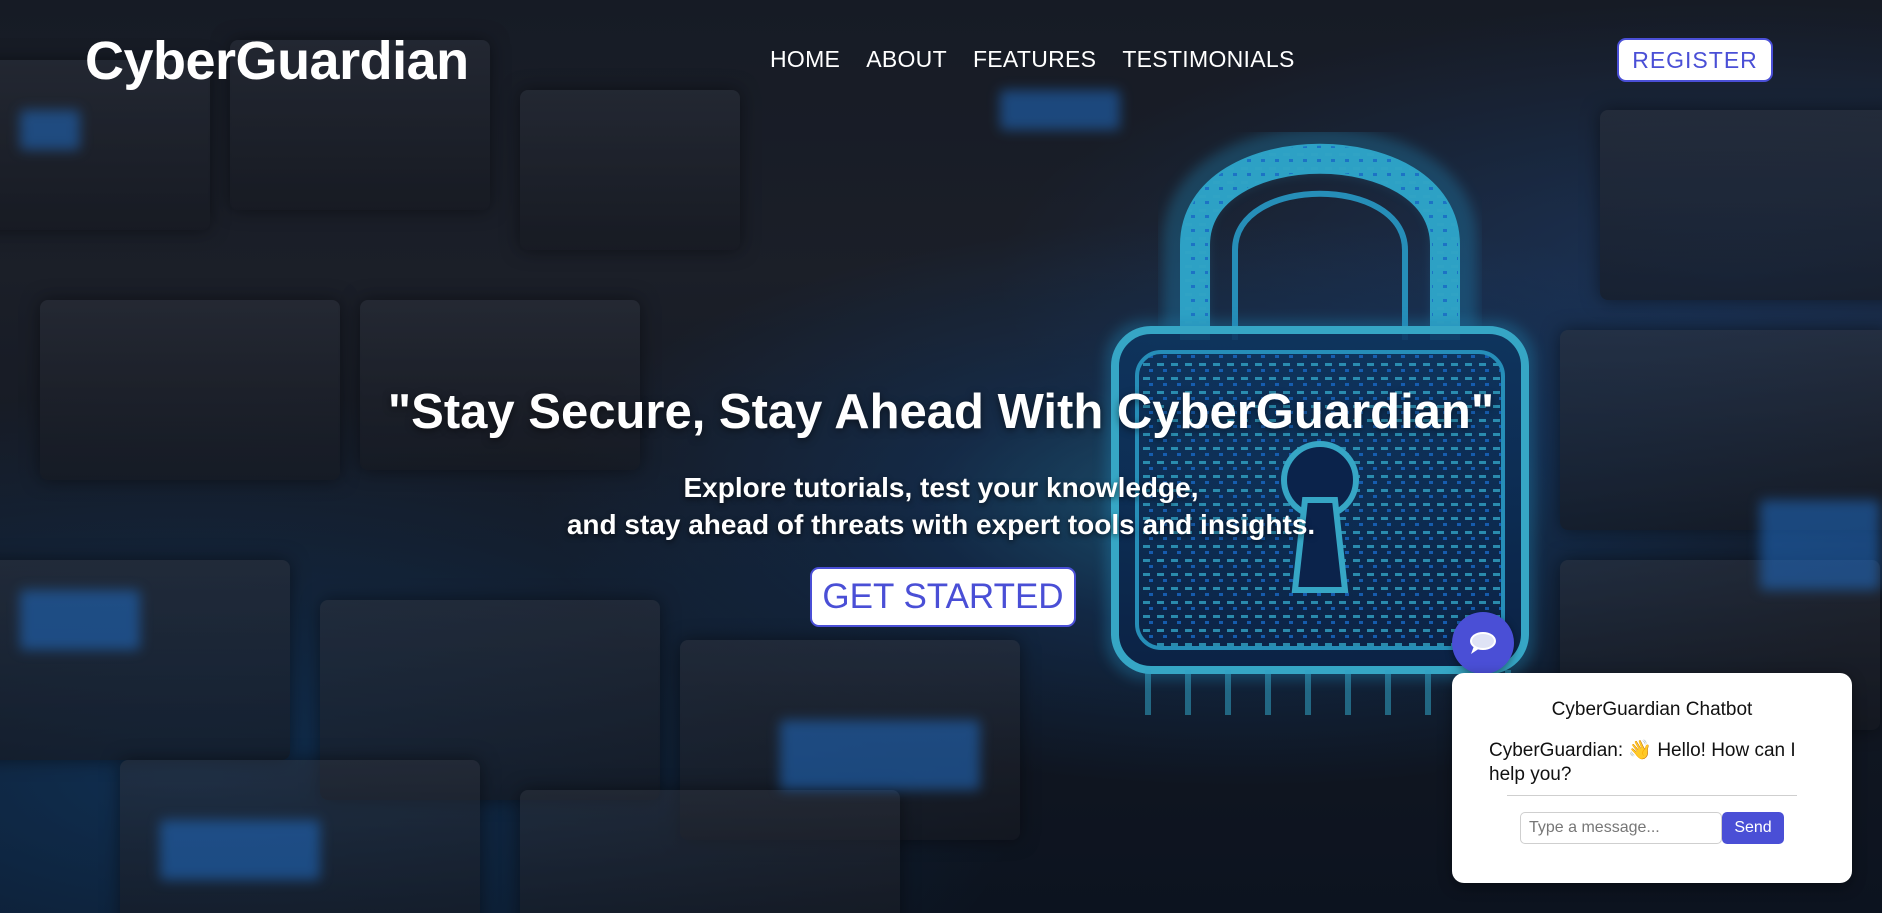  Describe the element at coordinates (1652, 709) in the screenshot. I see `chatbot-title: CyberGuardian Chatbot` at that location.